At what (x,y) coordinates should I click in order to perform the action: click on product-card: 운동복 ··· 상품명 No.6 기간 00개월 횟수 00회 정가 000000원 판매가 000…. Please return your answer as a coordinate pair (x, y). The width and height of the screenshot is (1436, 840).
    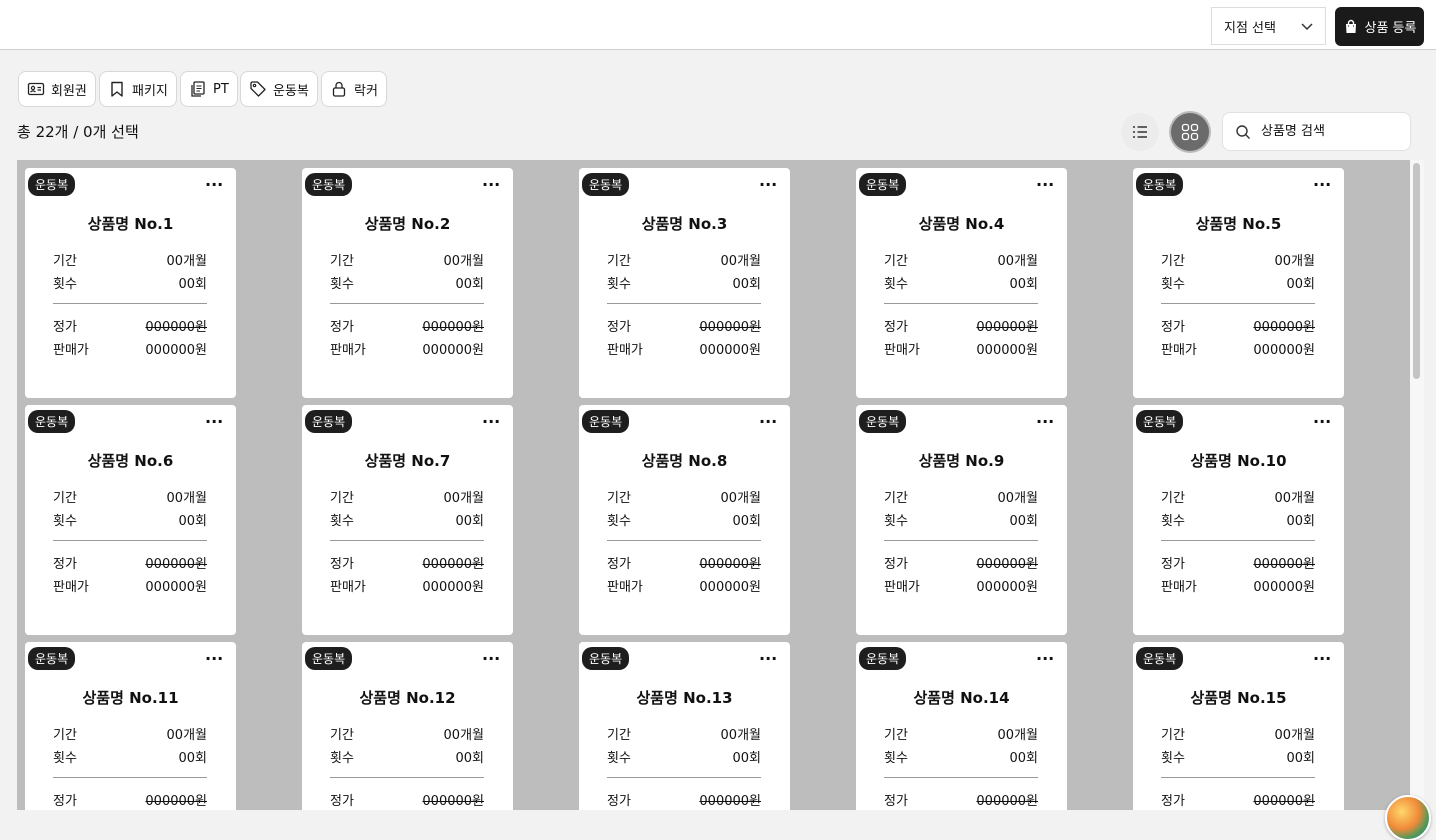
    Looking at the image, I should click on (130, 520).